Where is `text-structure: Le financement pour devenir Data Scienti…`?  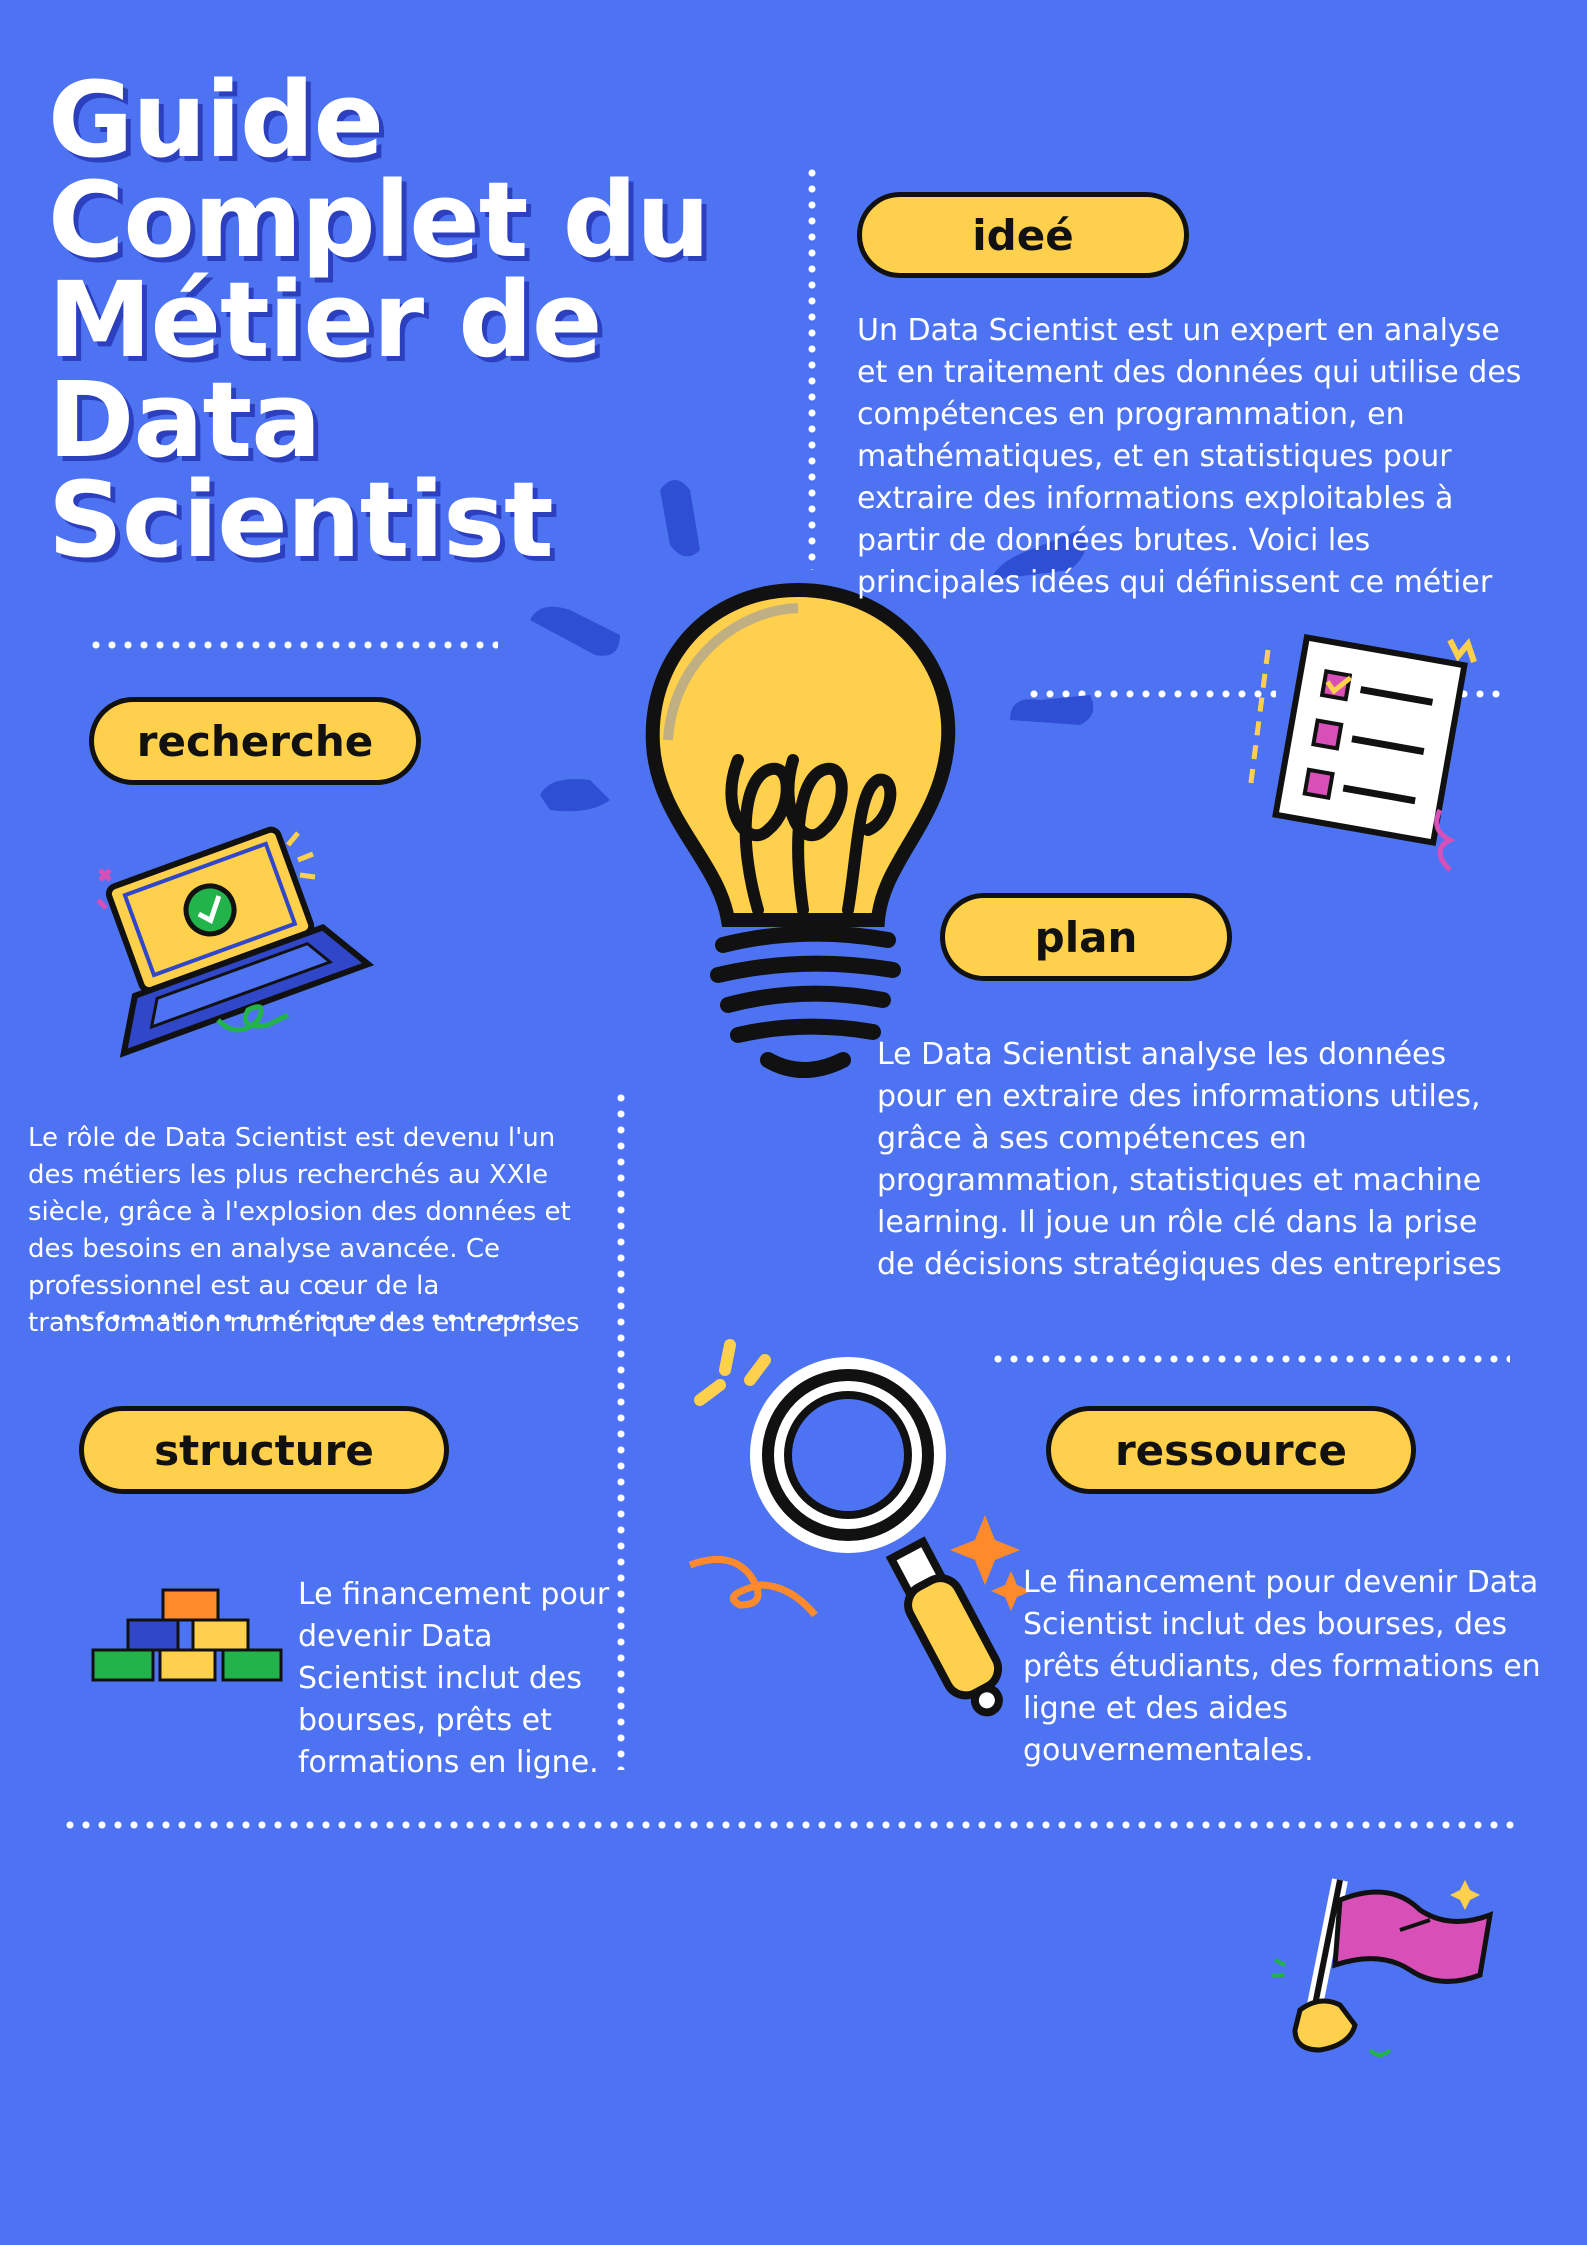
text-structure: Le financement pour devenir Data Scienti… is located at coordinates (454, 1678).